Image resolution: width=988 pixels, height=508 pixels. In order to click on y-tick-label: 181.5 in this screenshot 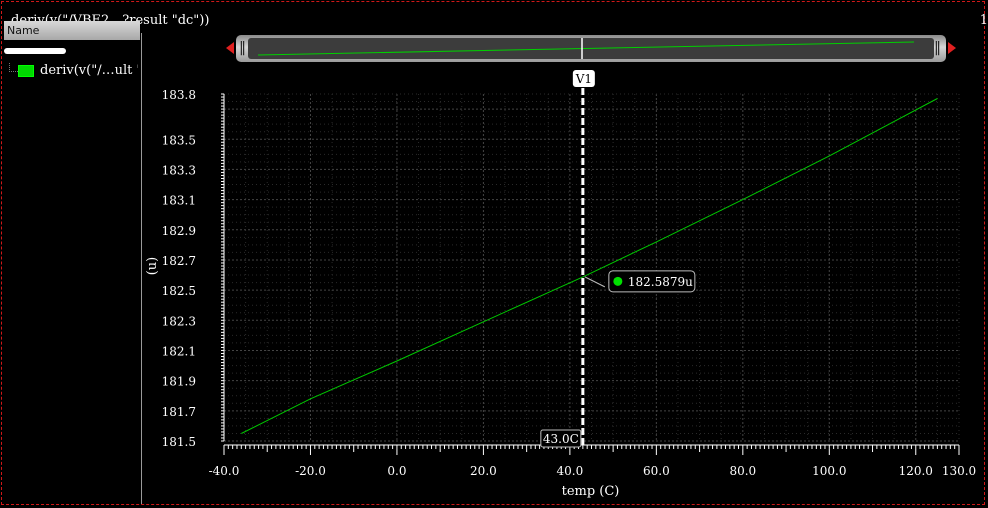, I will do `click(179, 442)`.